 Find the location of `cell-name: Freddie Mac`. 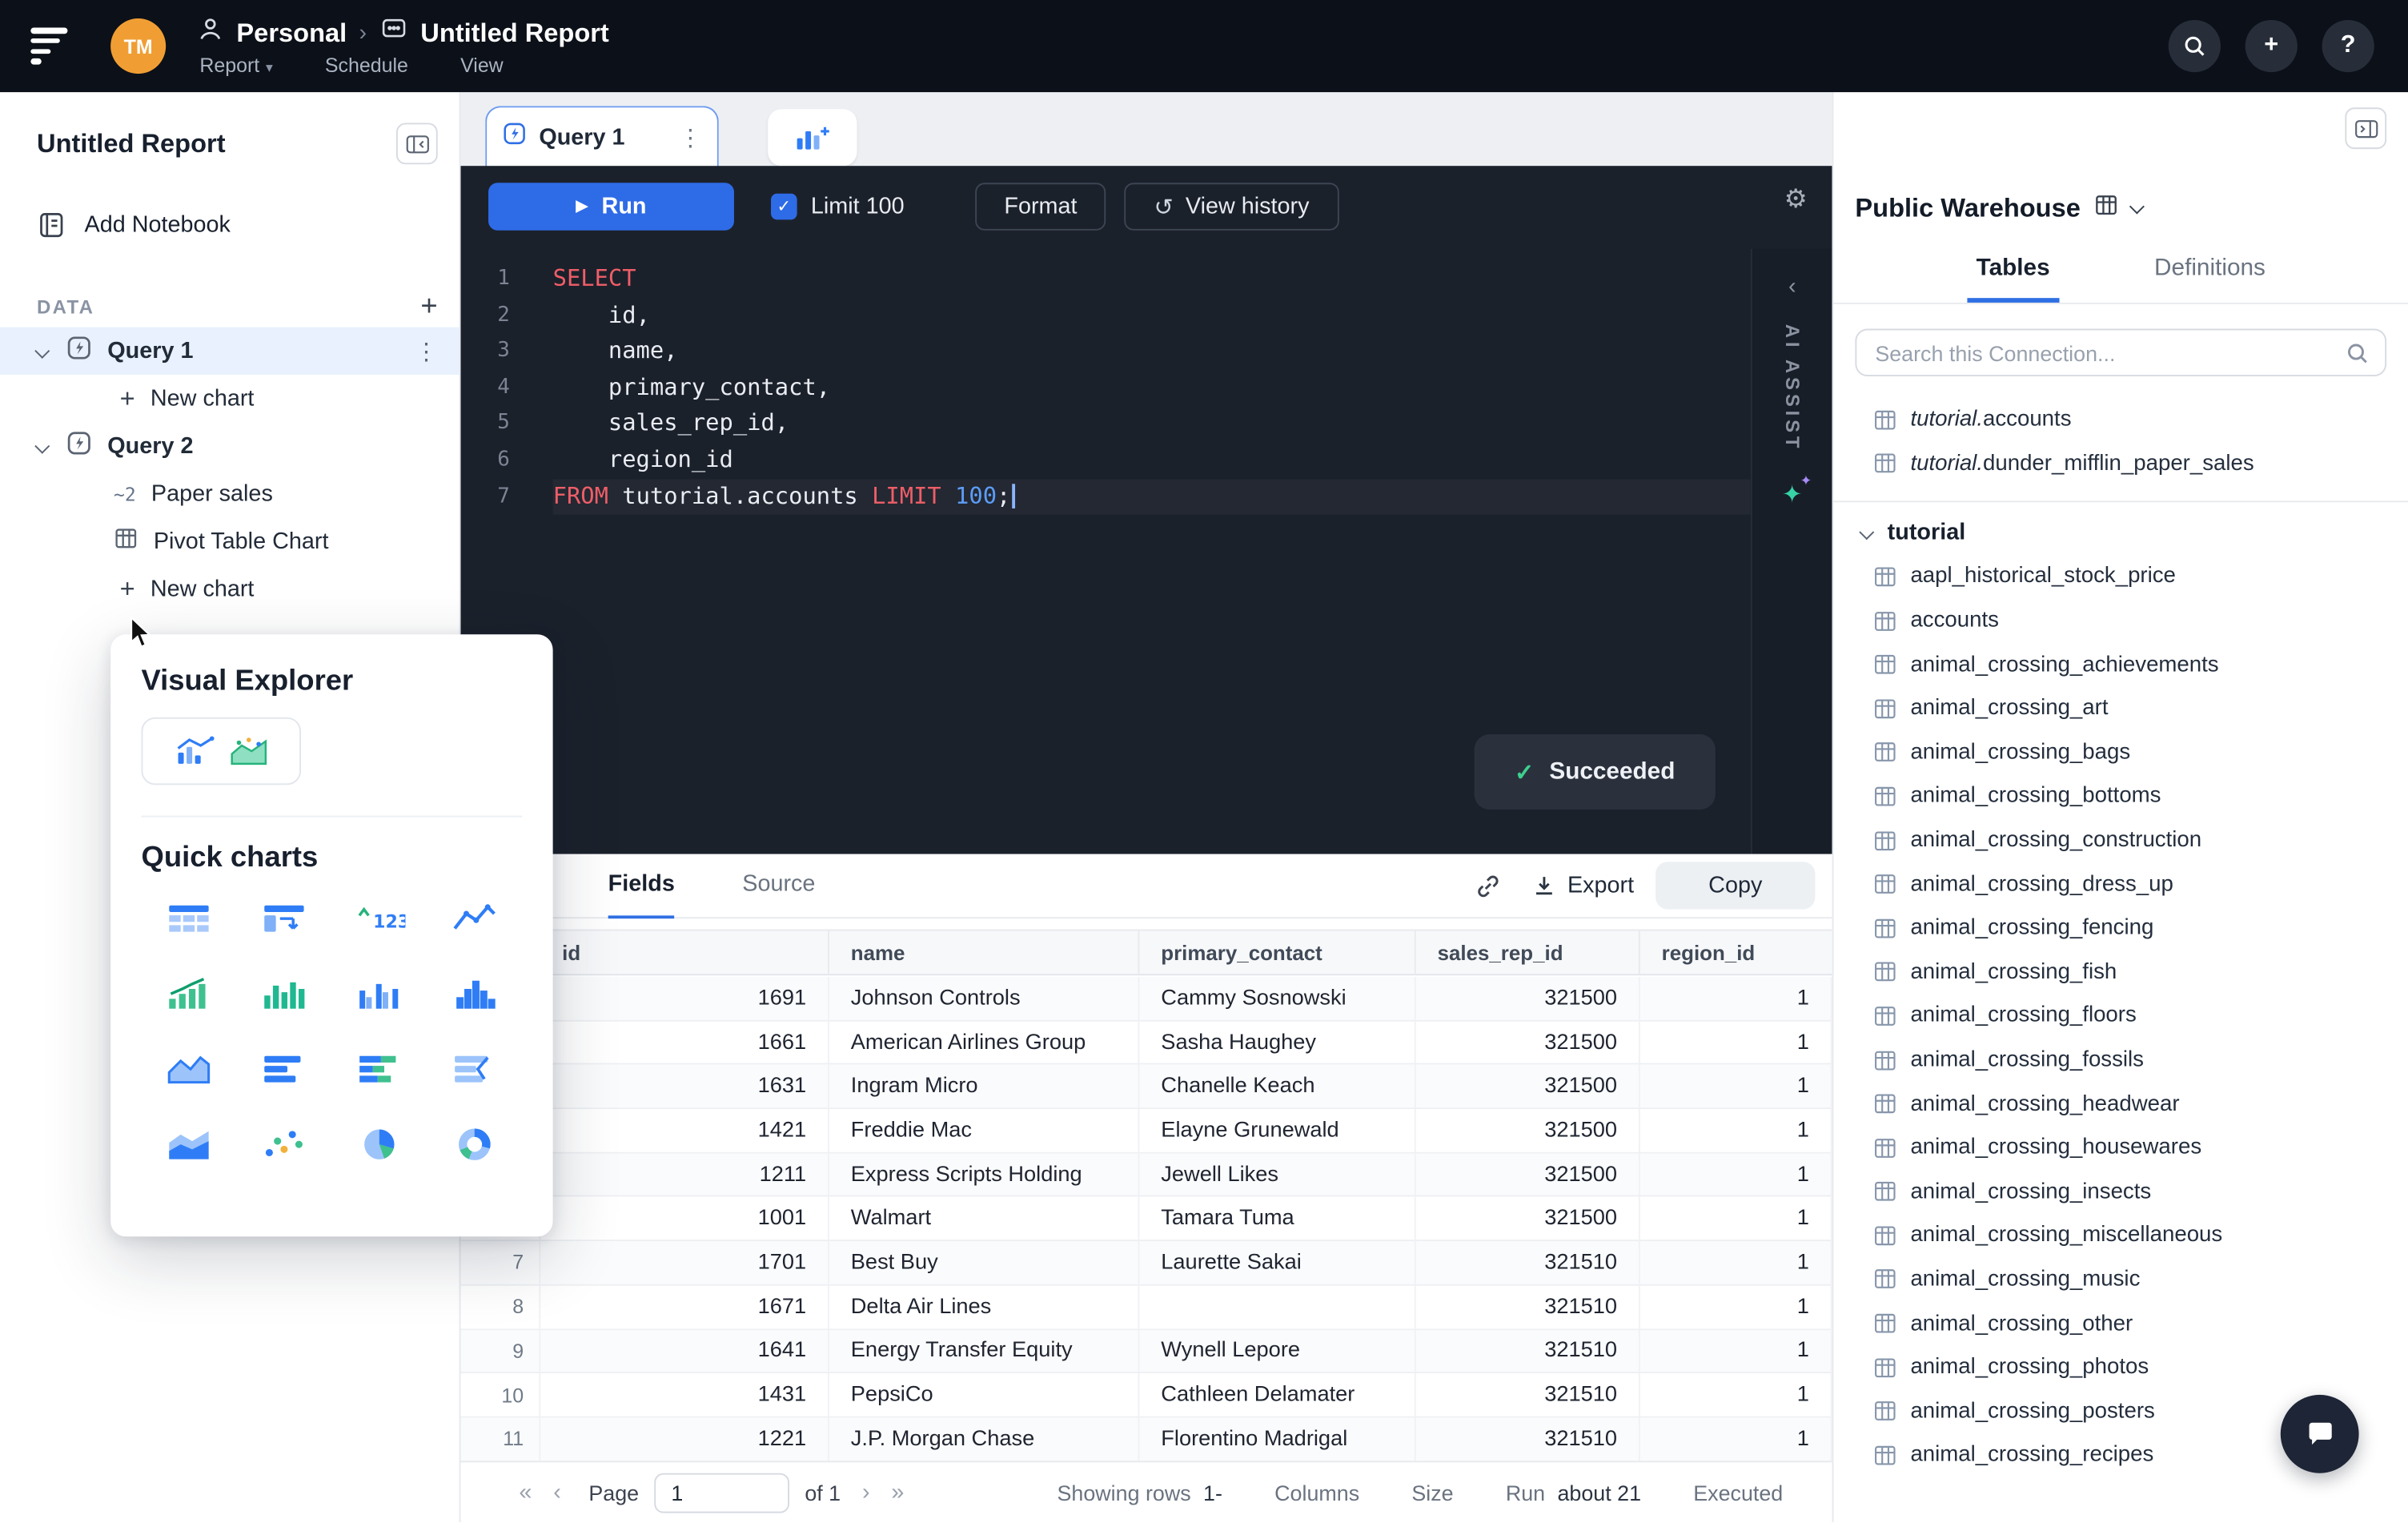

cell-name: Freddie Mac is located at coordinates (984, 1130).